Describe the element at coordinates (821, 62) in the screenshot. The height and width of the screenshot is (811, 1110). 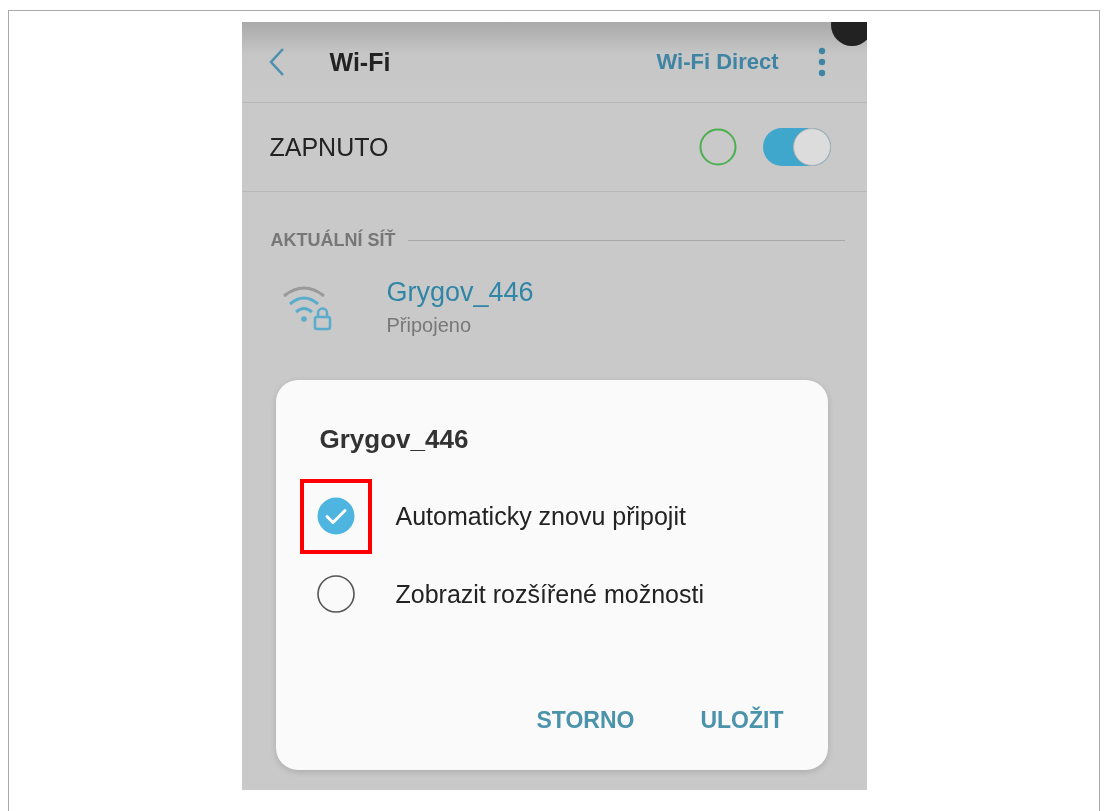
I see `more-options-icon` at that location.